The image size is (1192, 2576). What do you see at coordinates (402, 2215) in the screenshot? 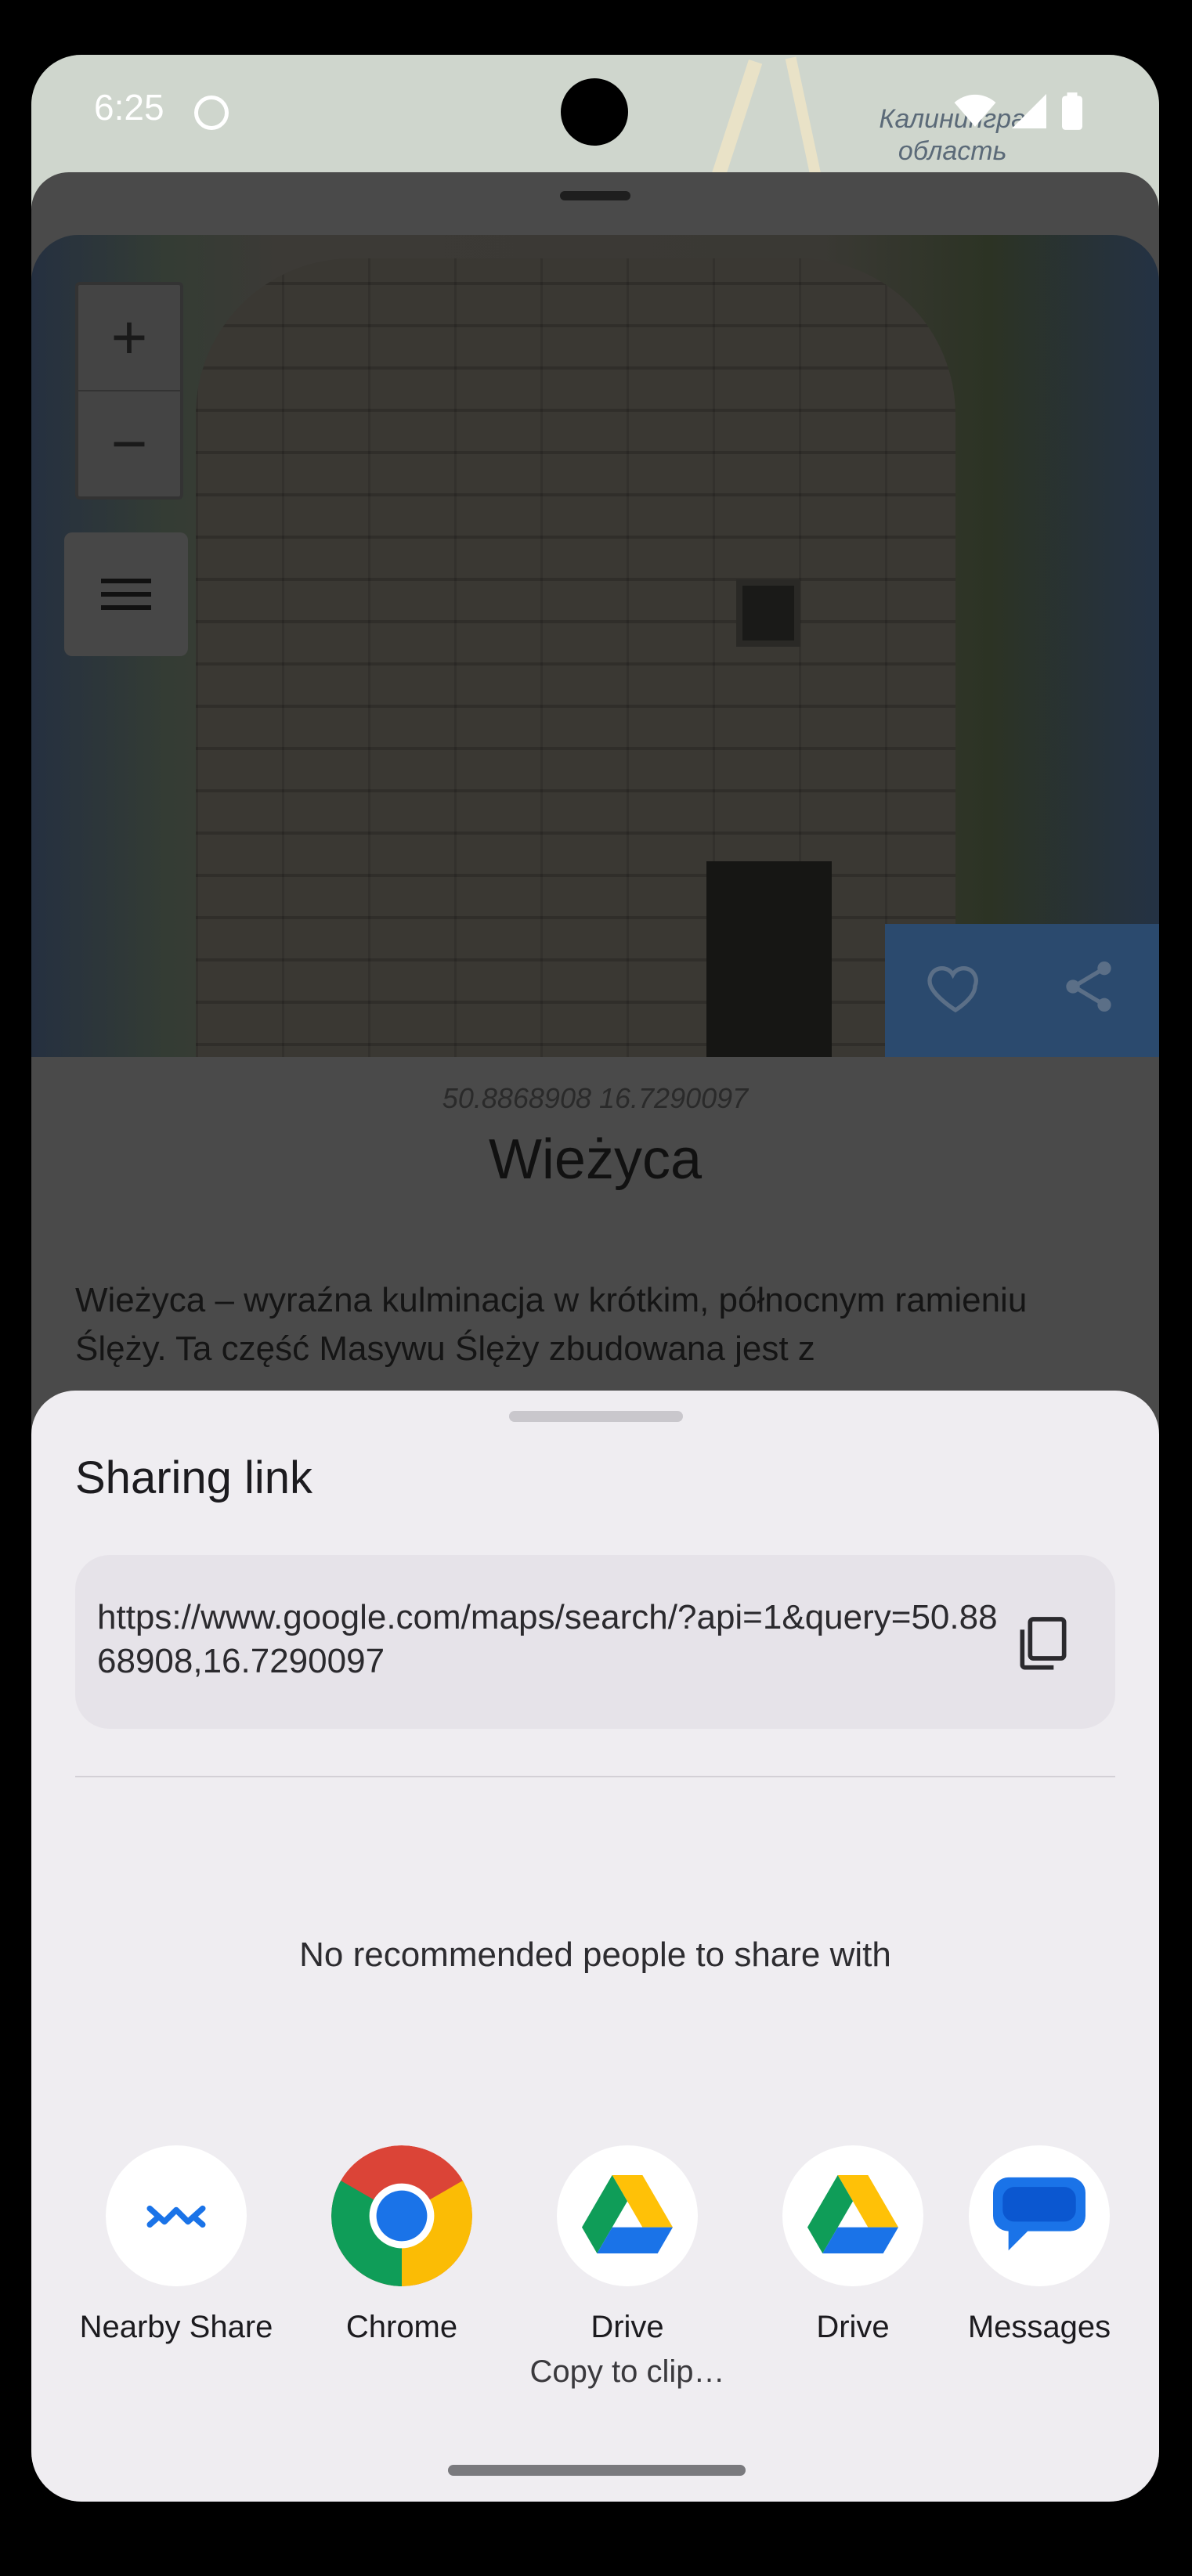
I see `chrome-icon` at bounding box center [402, 2215].